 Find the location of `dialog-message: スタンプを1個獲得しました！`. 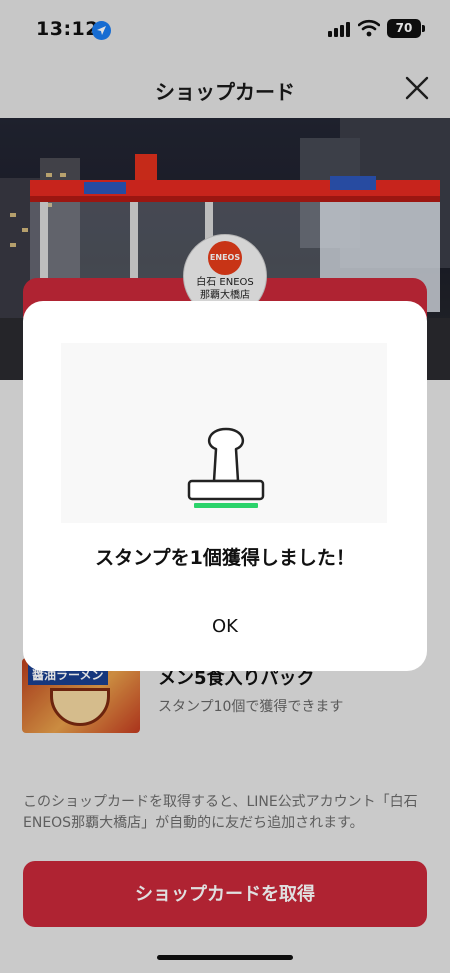

dialog-message: スタンプを1個獲得しました！ is located at coordinates (225, 558).